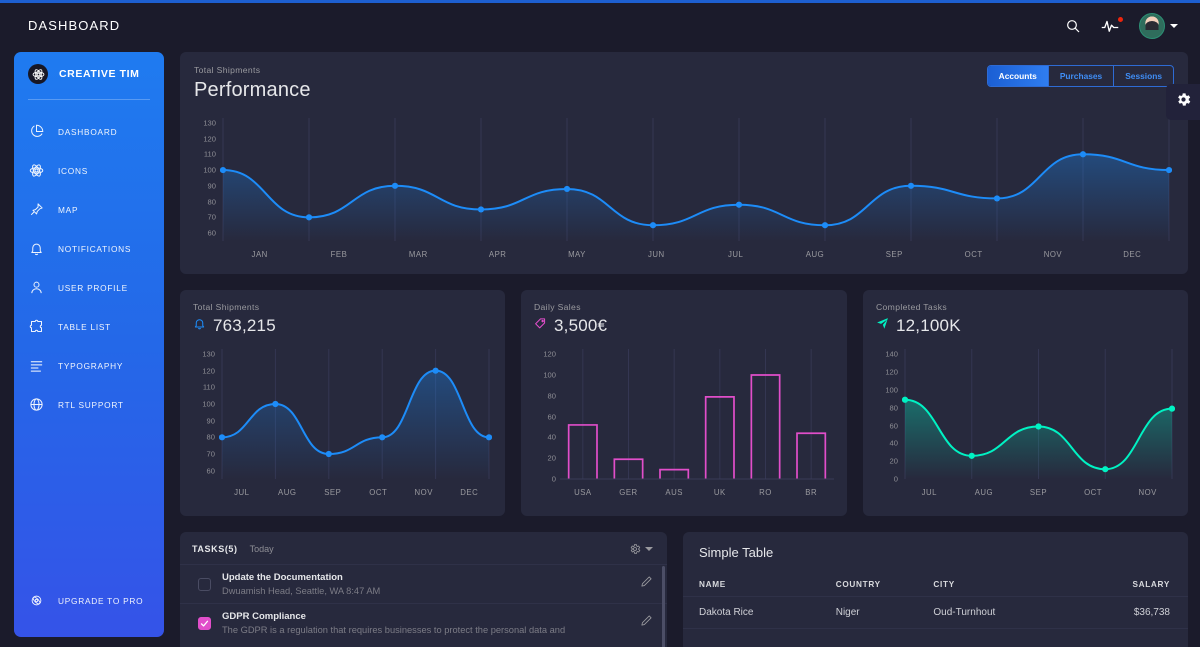 The width and height of the screenshot is (1200, 647). I want to click on y-tick-label: 20, so click(893, 461).